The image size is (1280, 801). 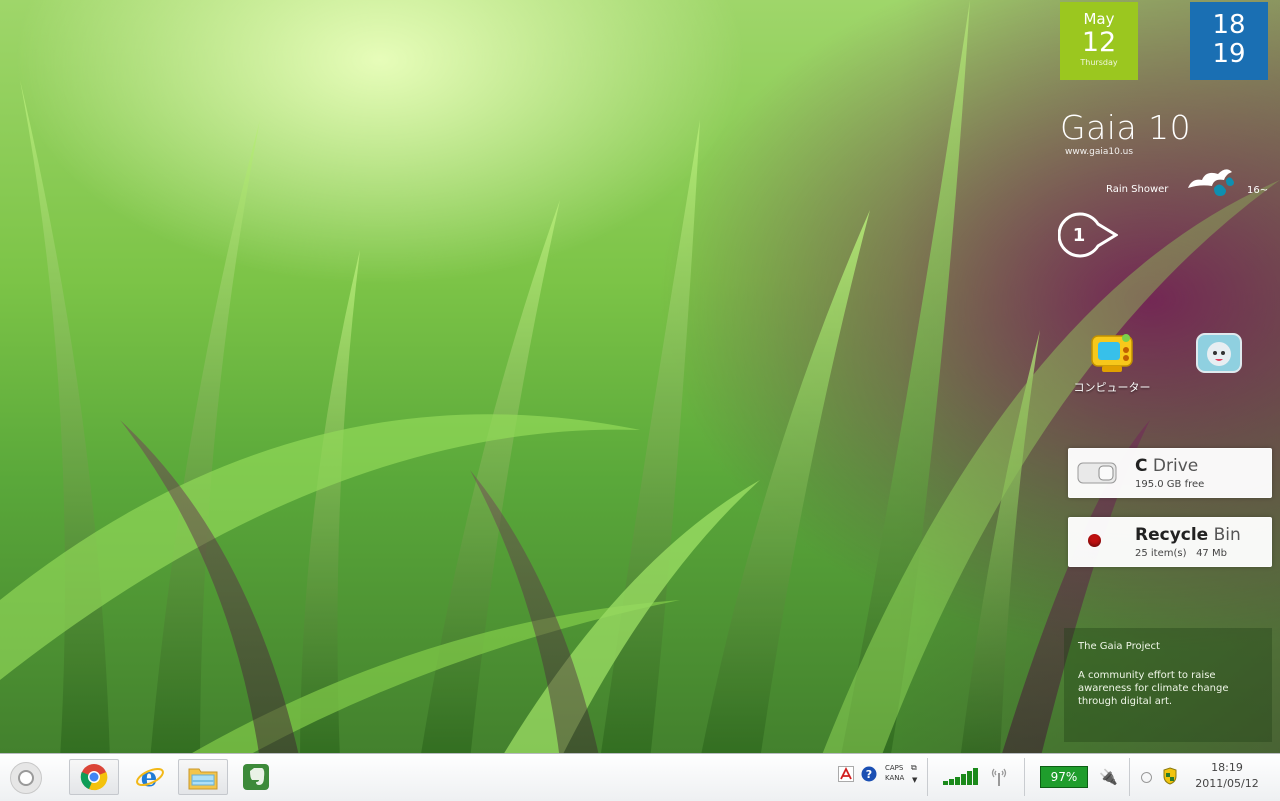 I want to click on drive-title-light: Drive, so click(x=1175, y=466).